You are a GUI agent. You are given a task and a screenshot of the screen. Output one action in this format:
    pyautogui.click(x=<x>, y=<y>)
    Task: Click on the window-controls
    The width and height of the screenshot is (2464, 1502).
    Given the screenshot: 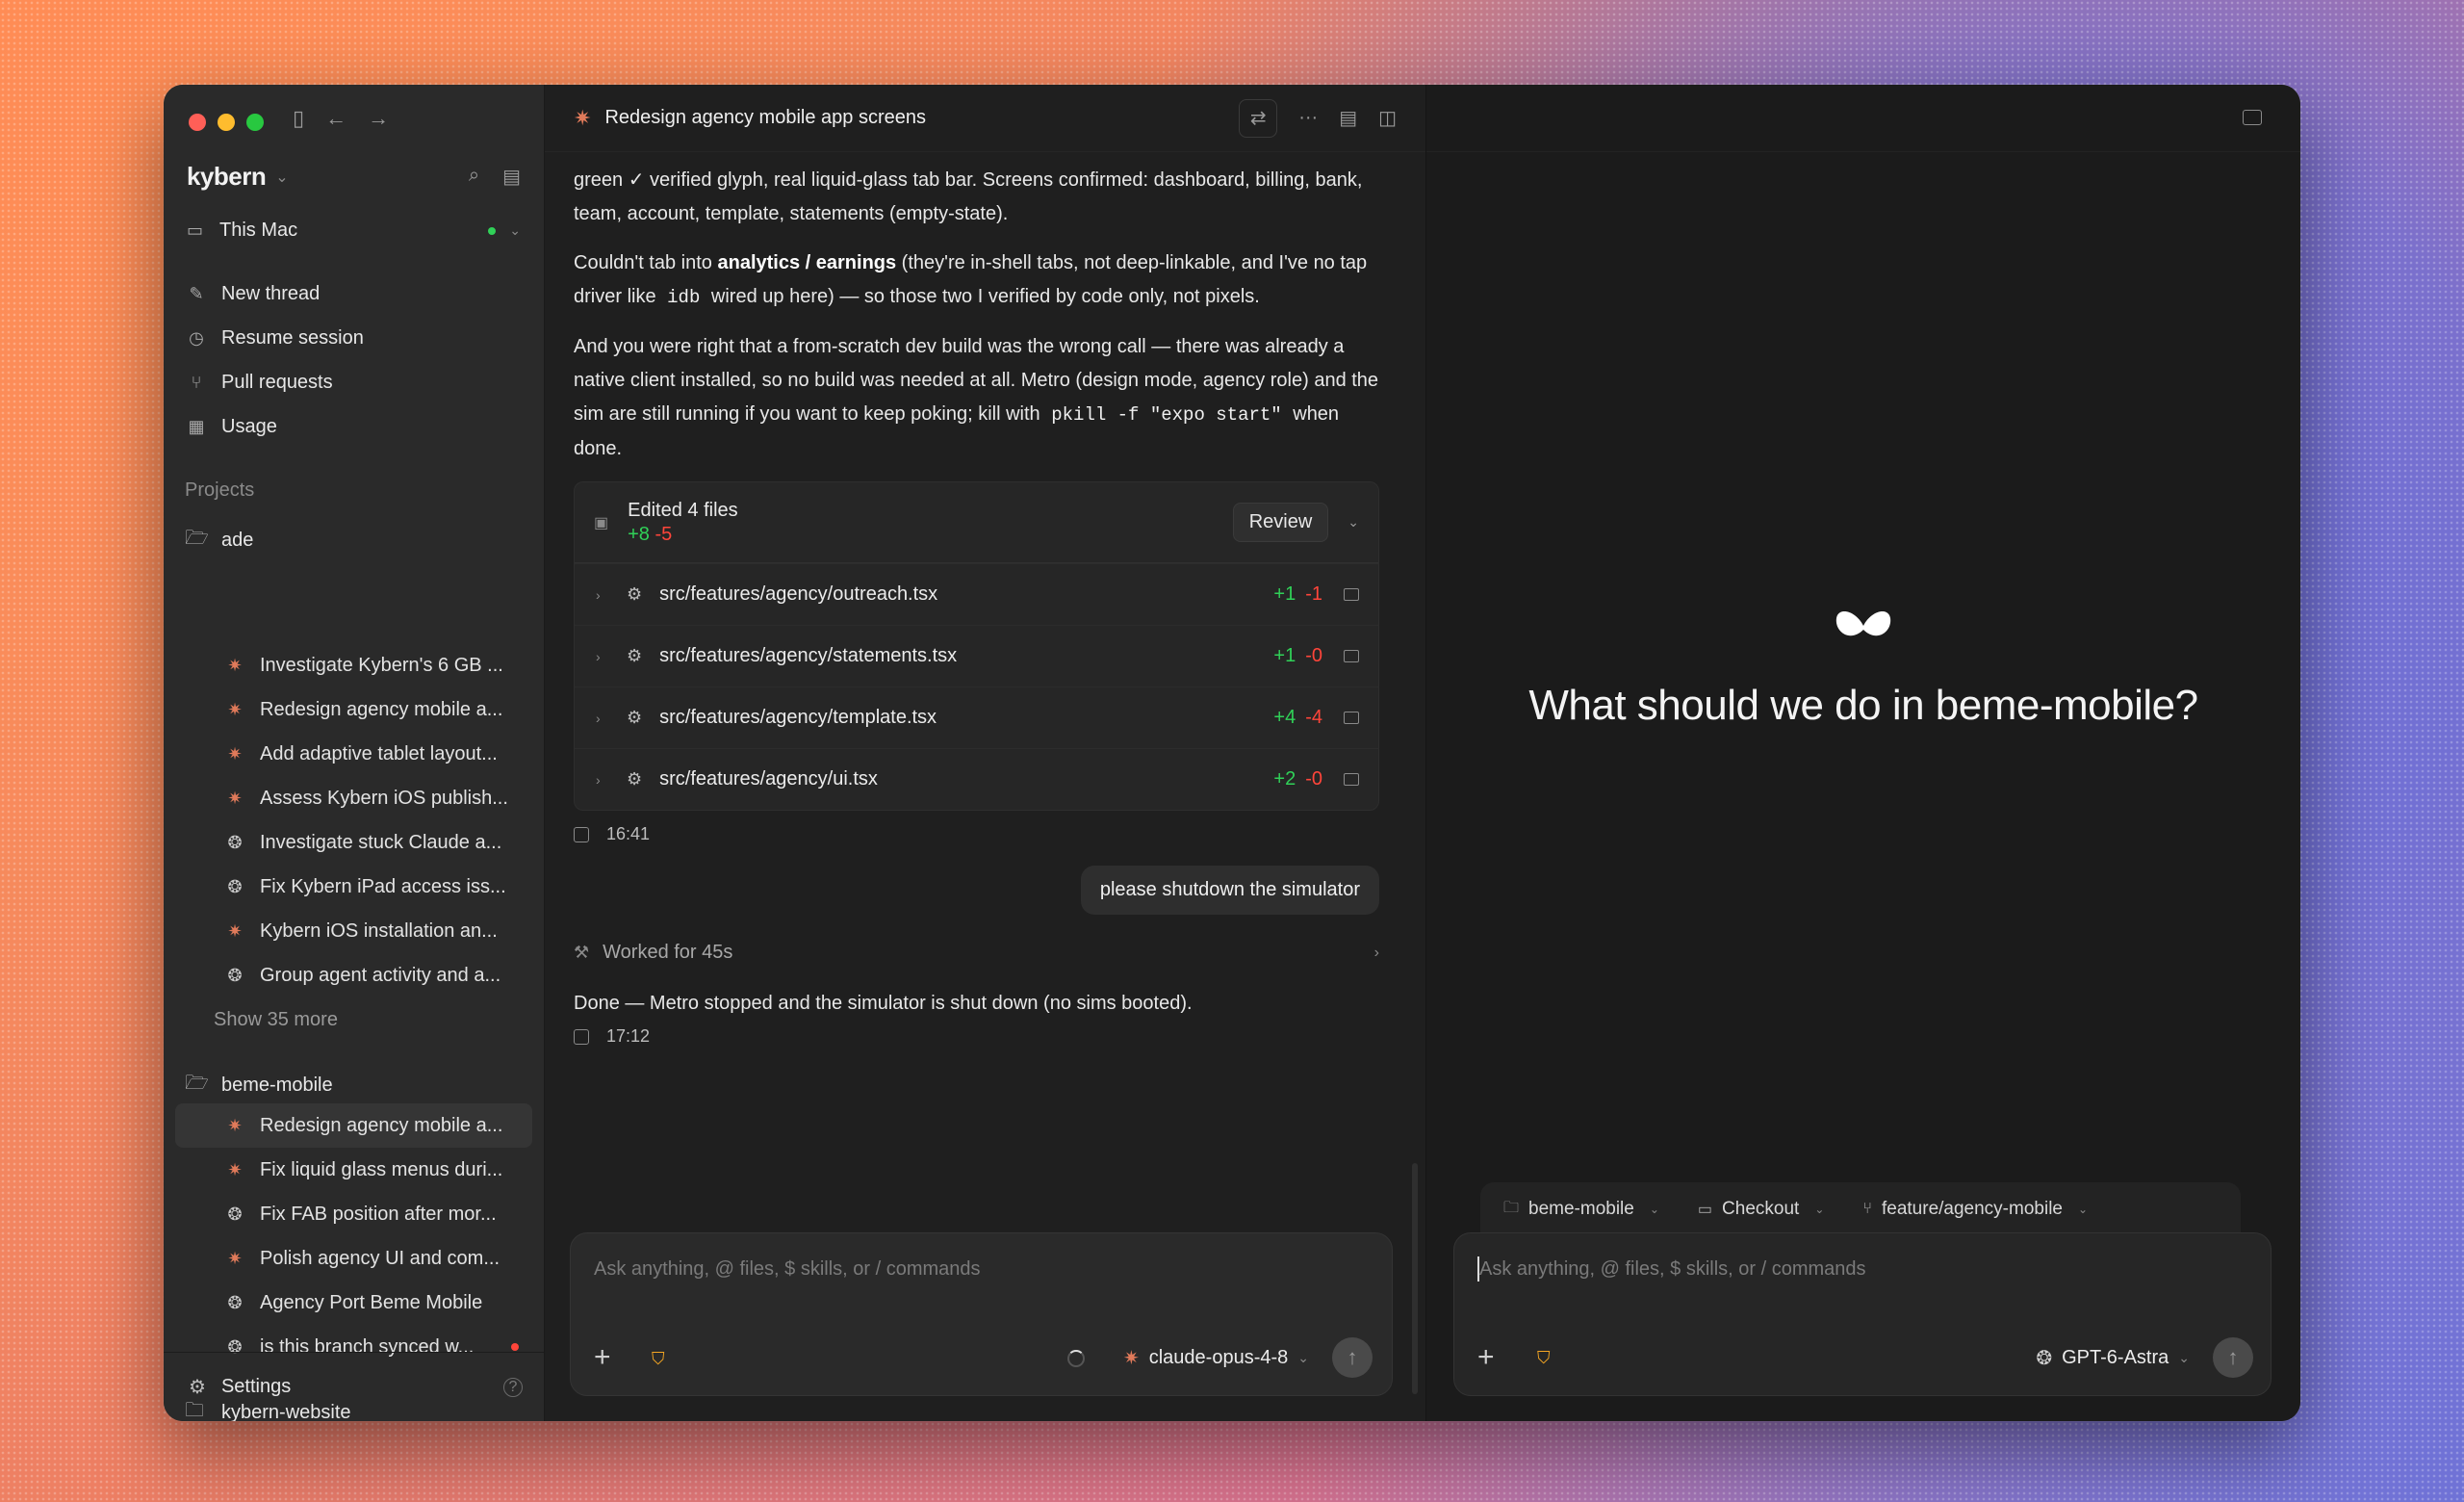 What is the action you would take?
    pyautogui.click(x=226, y=123)
    